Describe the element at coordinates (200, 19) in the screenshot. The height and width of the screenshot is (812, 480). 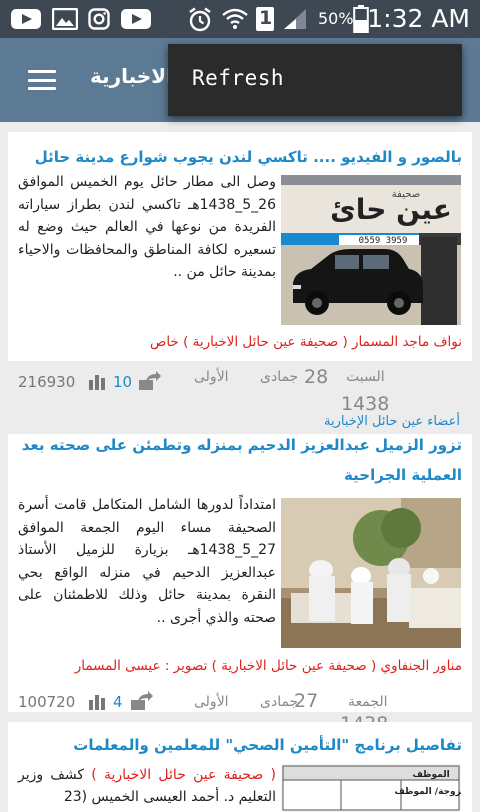
I see `alarm-icon` at that location.